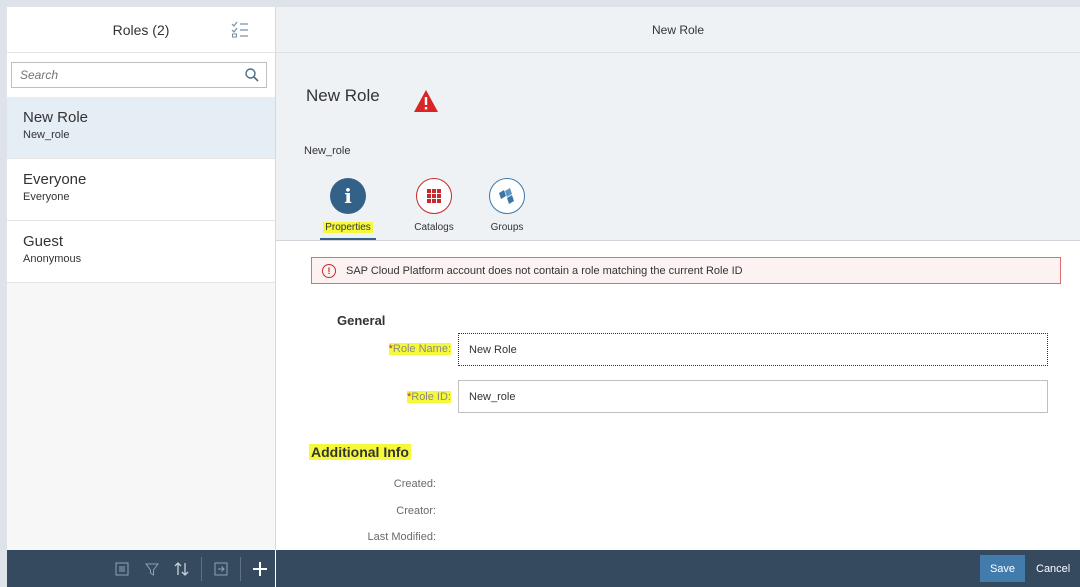 Image resolution: width=1080 pixels, height=587 pixels. I want to click on save-button: Save, so click(1002, 568).